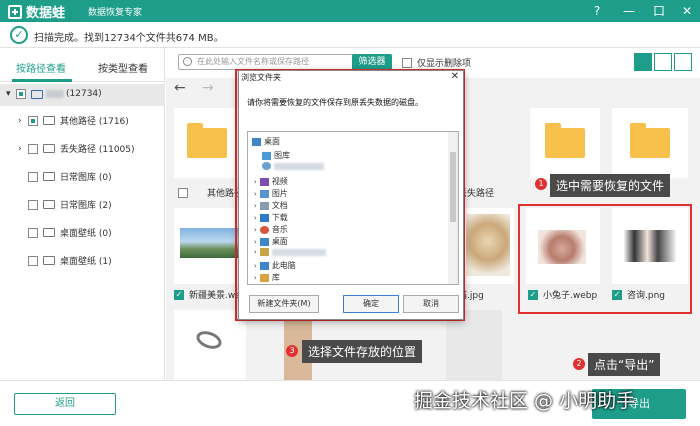 The image size is (700, 426). Describe the element at coordinates (271, 241) in the screenshot. I see `tree-item-desktop2: › 桌面` at that location.